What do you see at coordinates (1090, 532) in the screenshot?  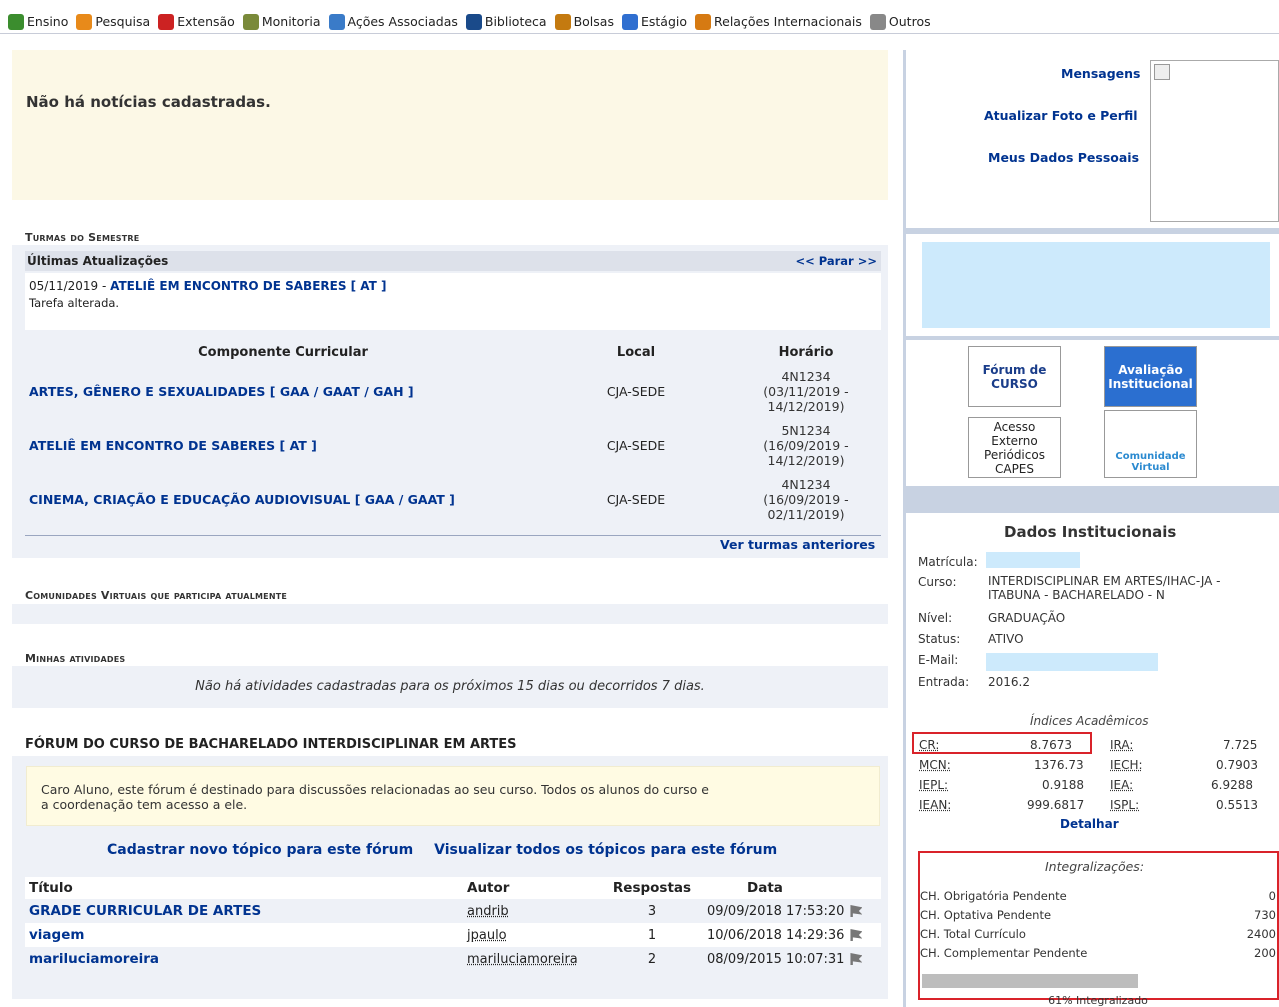 I see `dados-title: Dados Institucionais` at bounding box center [1090, 532].